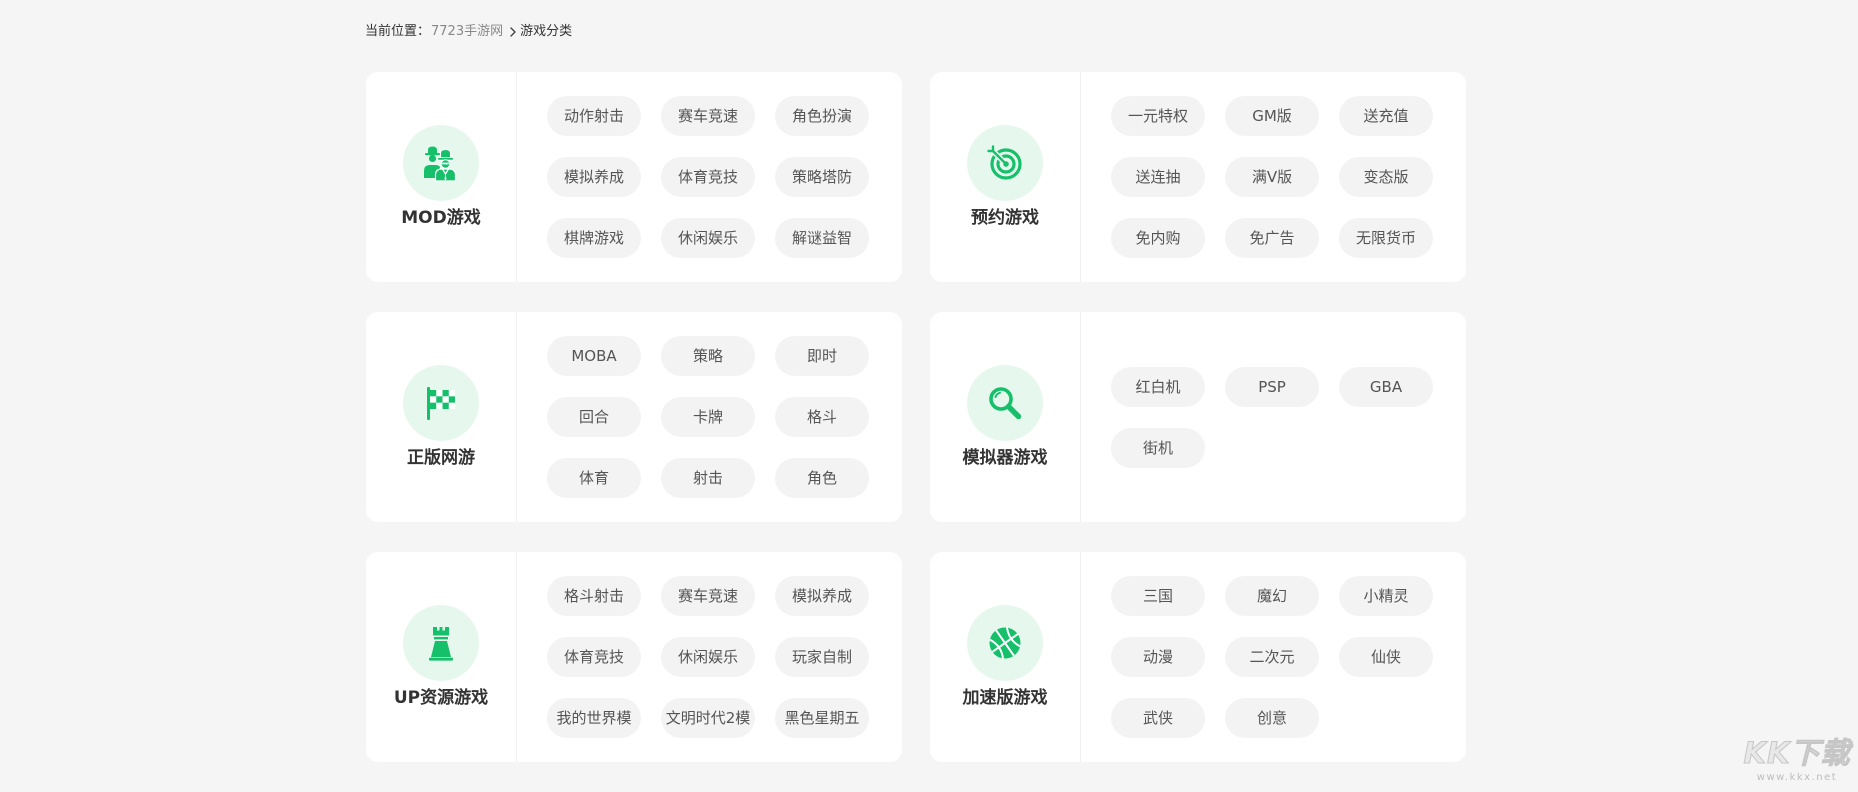  I want to click on tag-list: MOBA 策略 即时 回合 卡牌 格斗 体育 射击 角色, so click(709, 417).